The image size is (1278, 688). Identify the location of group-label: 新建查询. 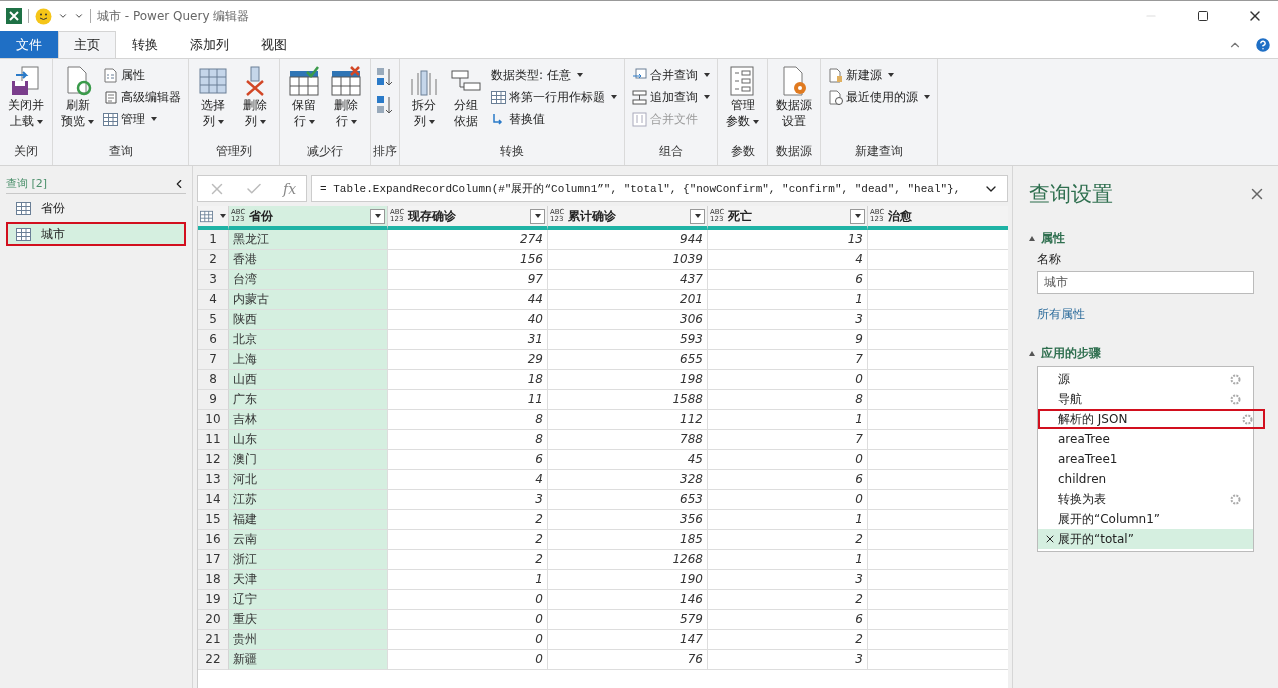
(879, 151).